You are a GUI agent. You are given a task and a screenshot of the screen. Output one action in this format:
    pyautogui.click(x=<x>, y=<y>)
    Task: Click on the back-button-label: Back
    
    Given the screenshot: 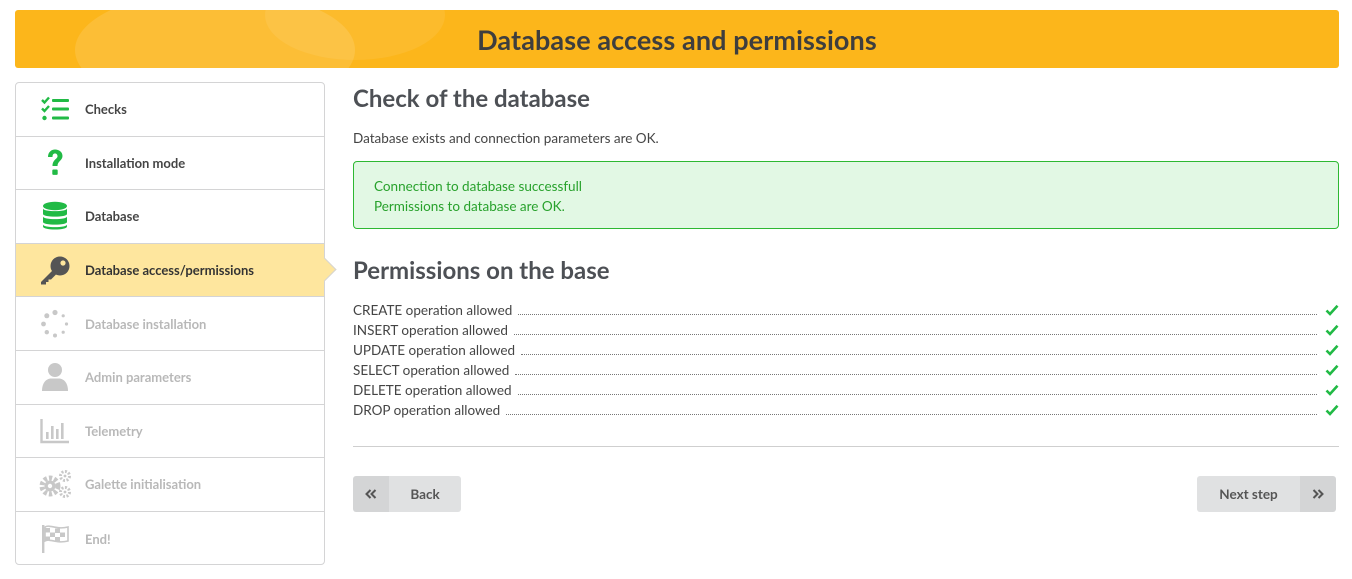 What is the action you would take?
    pyautogui.click(x=425, y=494)
    